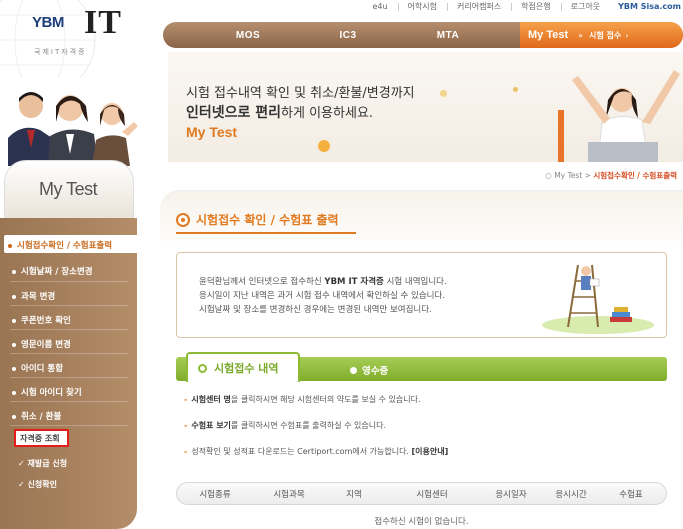 The image size is (683, 529). Describe the element at coordinates (65, 246) in the screenshot. I see `sidebar-item-label: 시험접수확인 / 수험표출력` at that location.